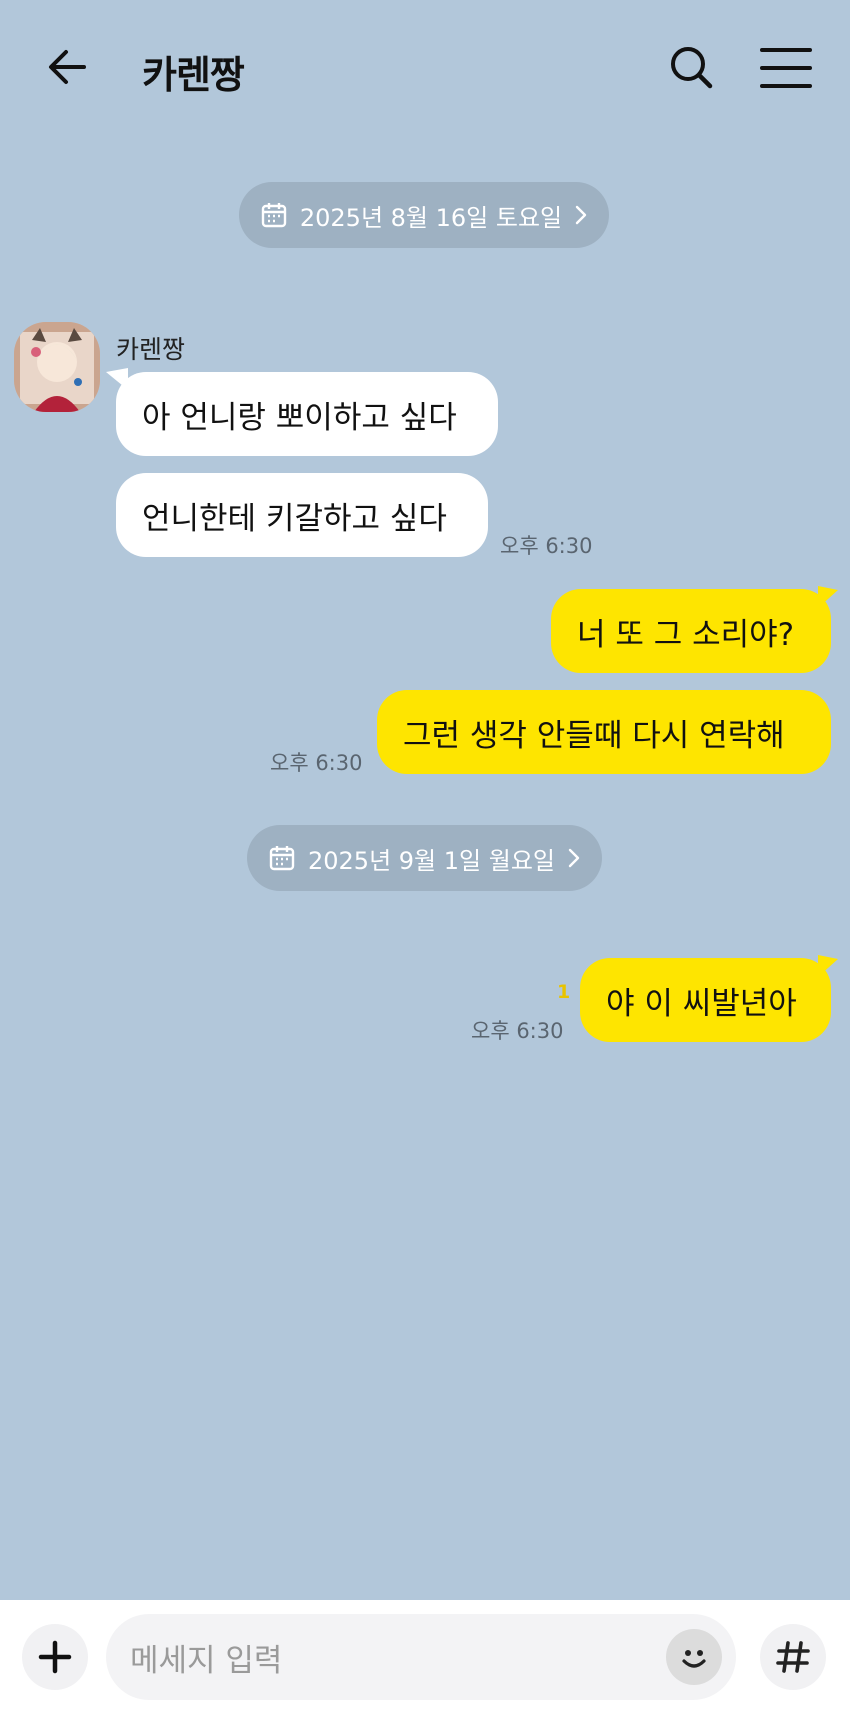 The height and width of the screenshot is (1713, 850). What do you see at coordinates (594, 735) in the screenshot?
I see `message-text: 그런 생각 안들때 다시 연락해` at bounding box center [594, 735].